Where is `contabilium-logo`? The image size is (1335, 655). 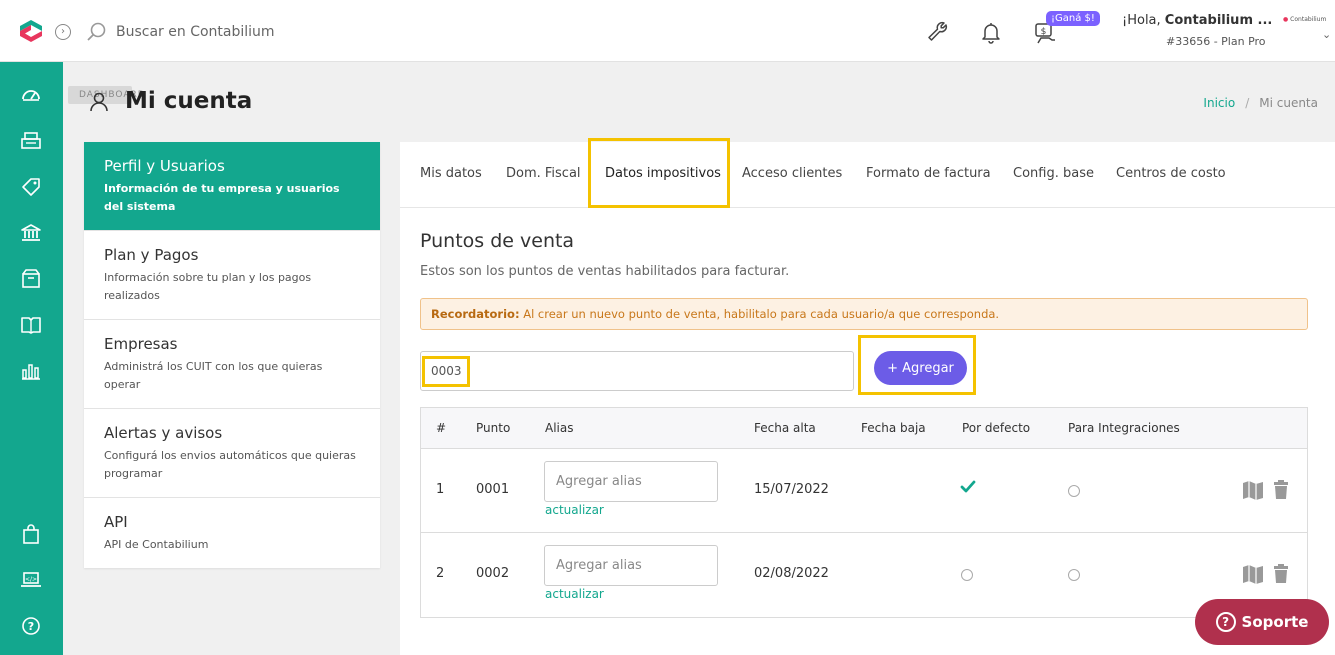
contabilium-logo is located at coordinates (31, 32).